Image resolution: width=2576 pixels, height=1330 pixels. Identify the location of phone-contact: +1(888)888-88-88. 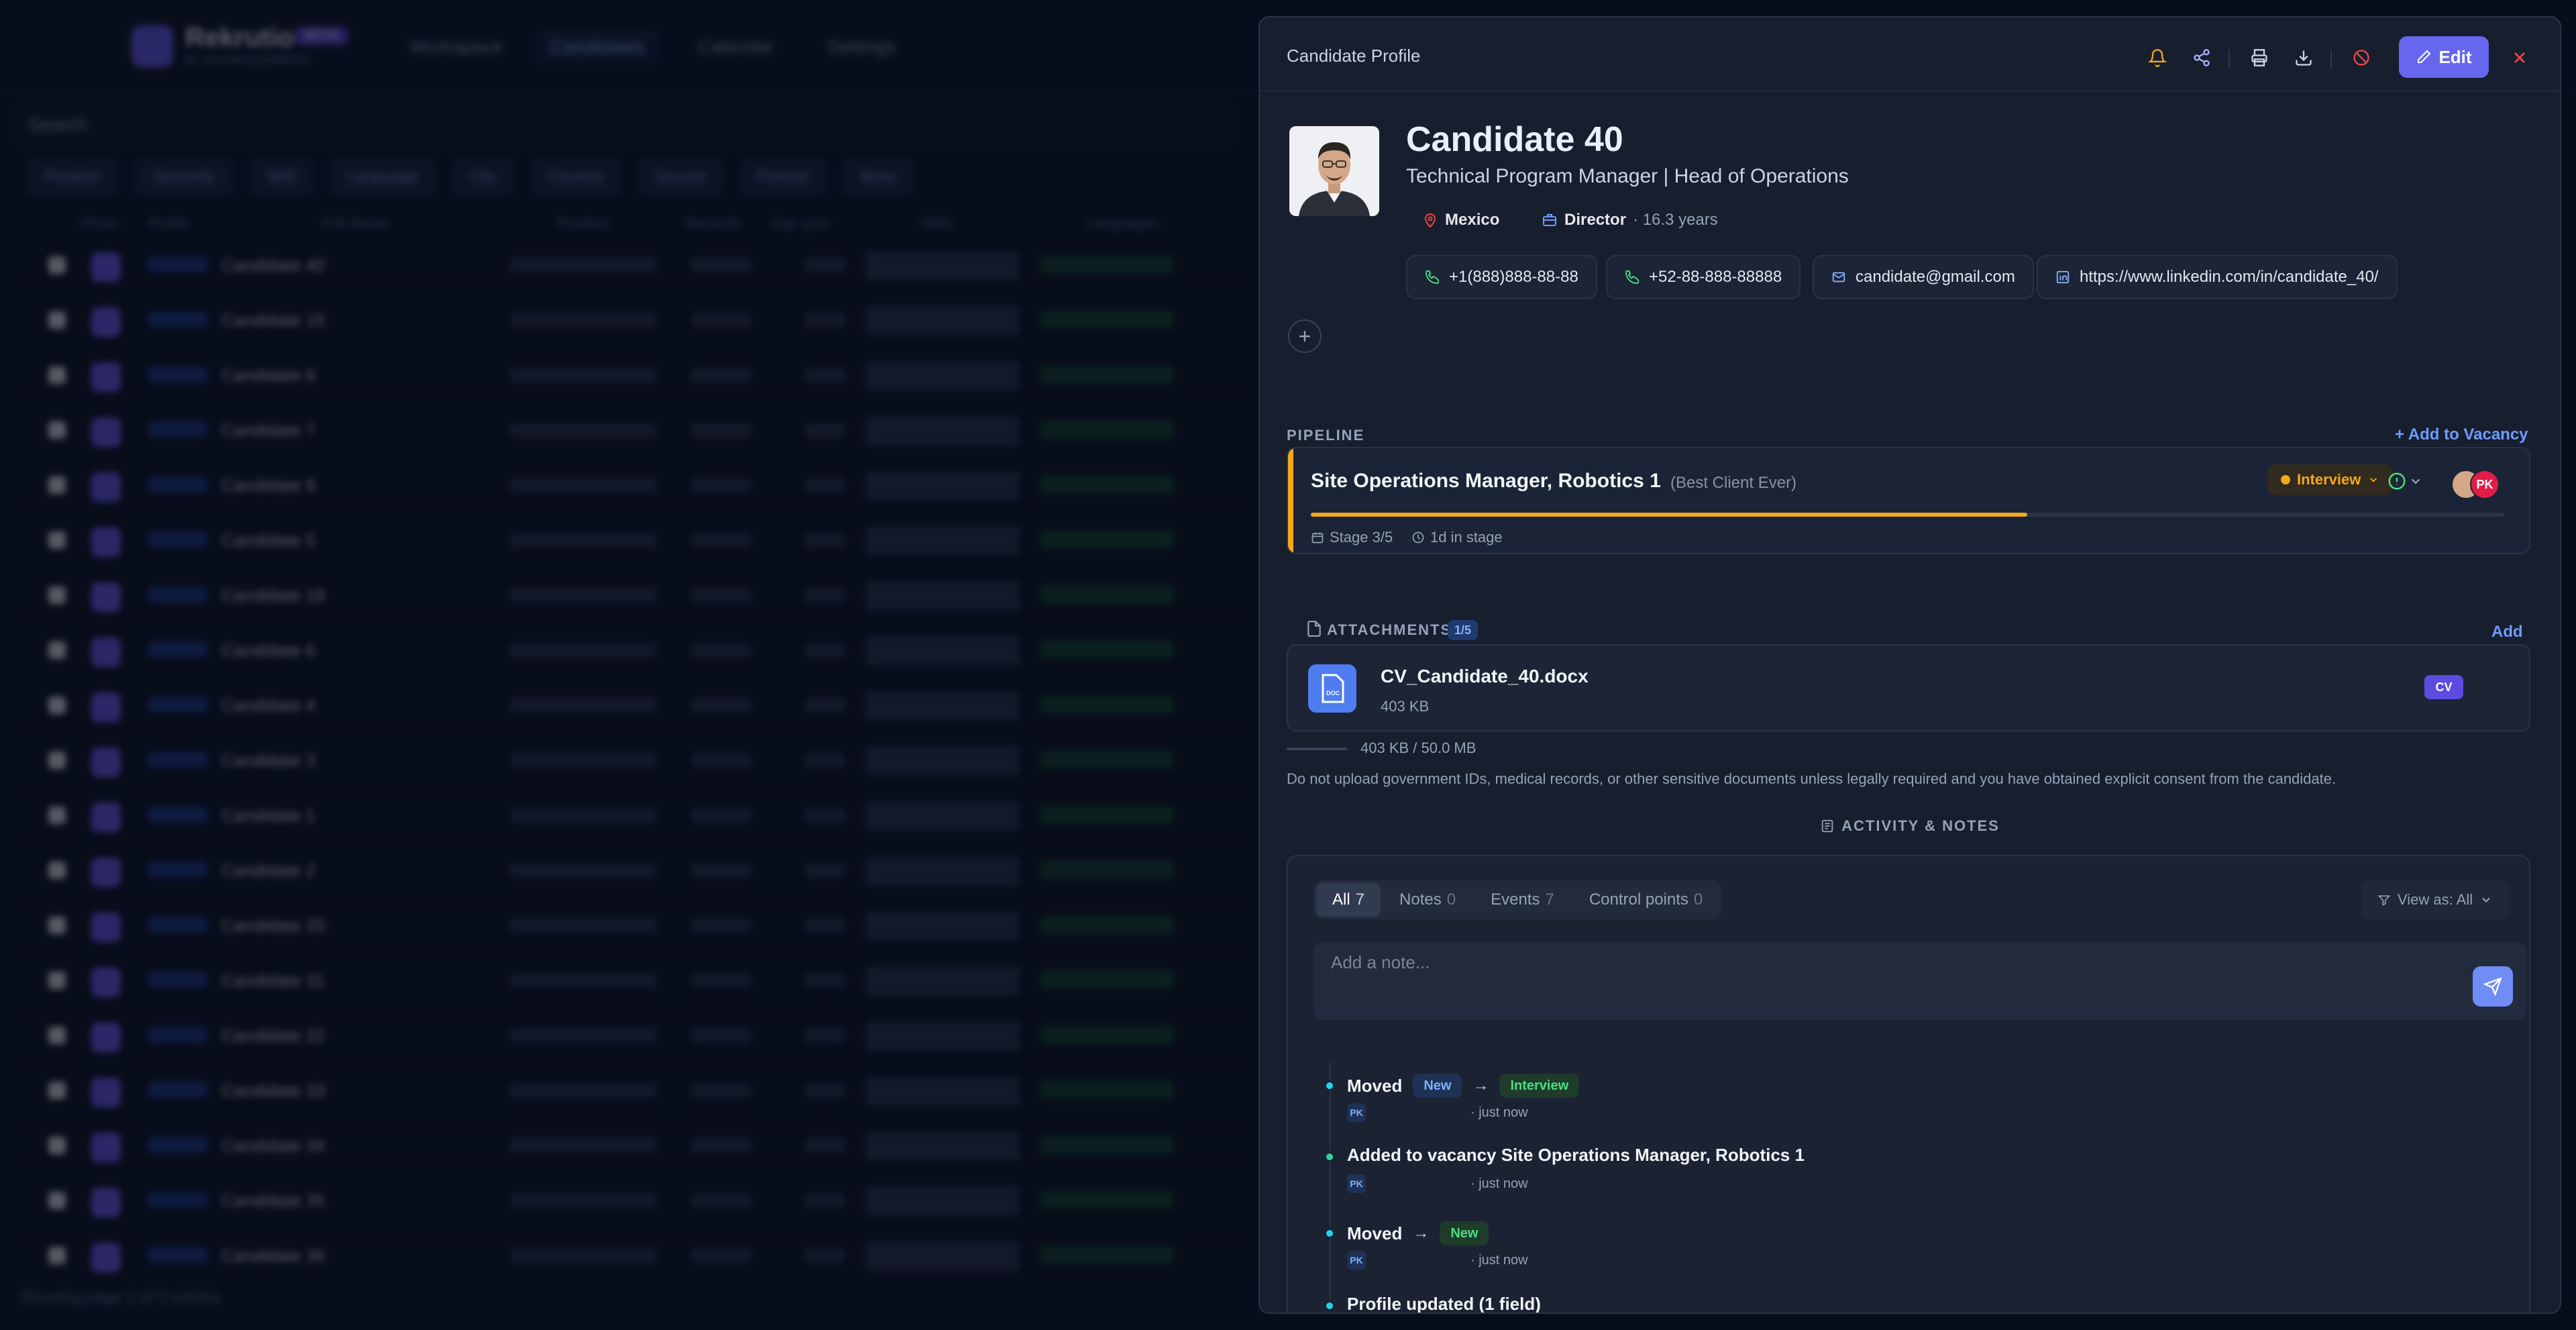
(1501, 277).